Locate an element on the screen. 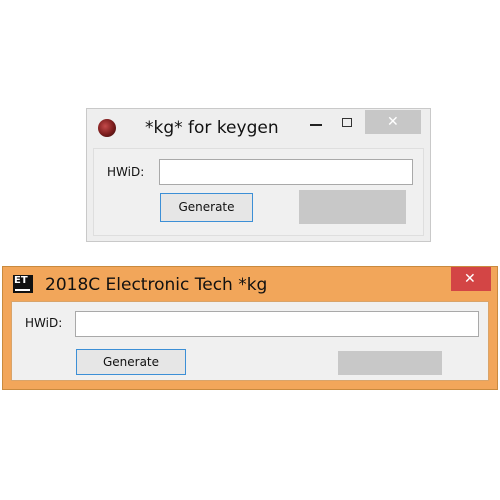 The width and height of the screenshot is (500, 500). title-bar: *kg* for keygen ✕ is located at coordinates (258, 128).